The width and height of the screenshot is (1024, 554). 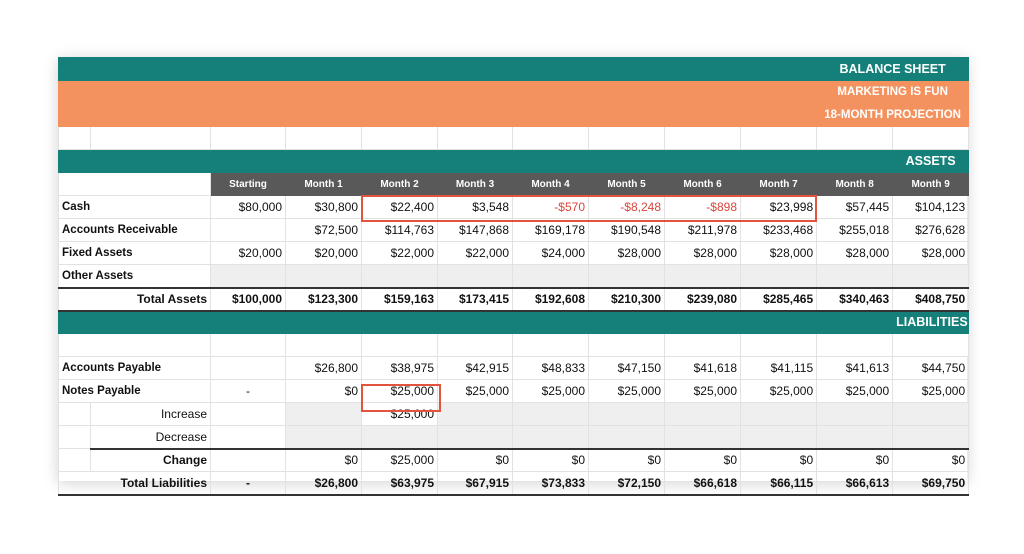 I want to click on col-header-month-2: Month 2, so click(x=399, y=184).